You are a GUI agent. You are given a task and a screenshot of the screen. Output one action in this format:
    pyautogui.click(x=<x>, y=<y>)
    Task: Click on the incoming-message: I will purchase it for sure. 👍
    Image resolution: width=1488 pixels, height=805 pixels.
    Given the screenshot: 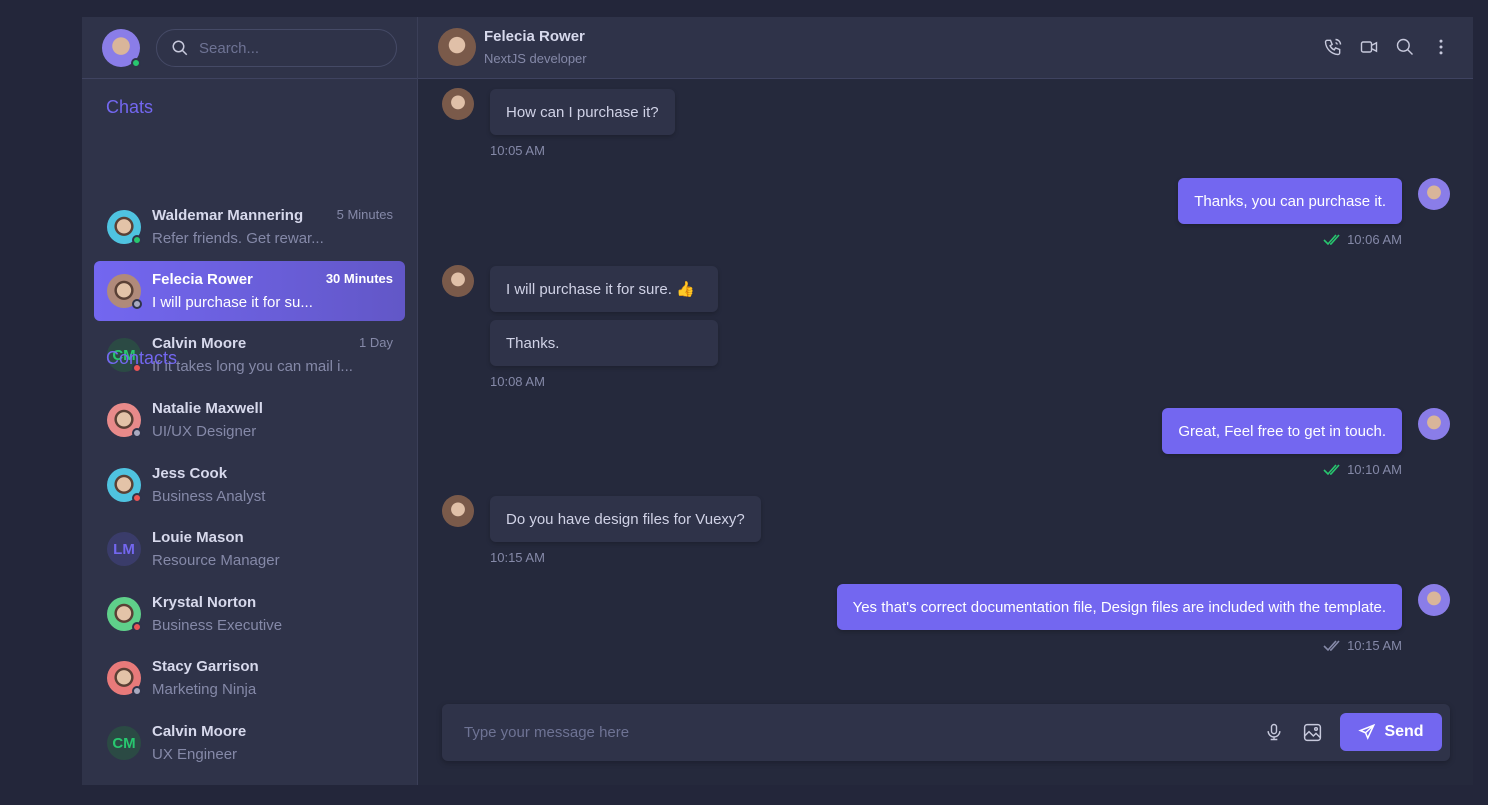 What is the action you would take?
    pyautogui.click(x=604, y=289)
    